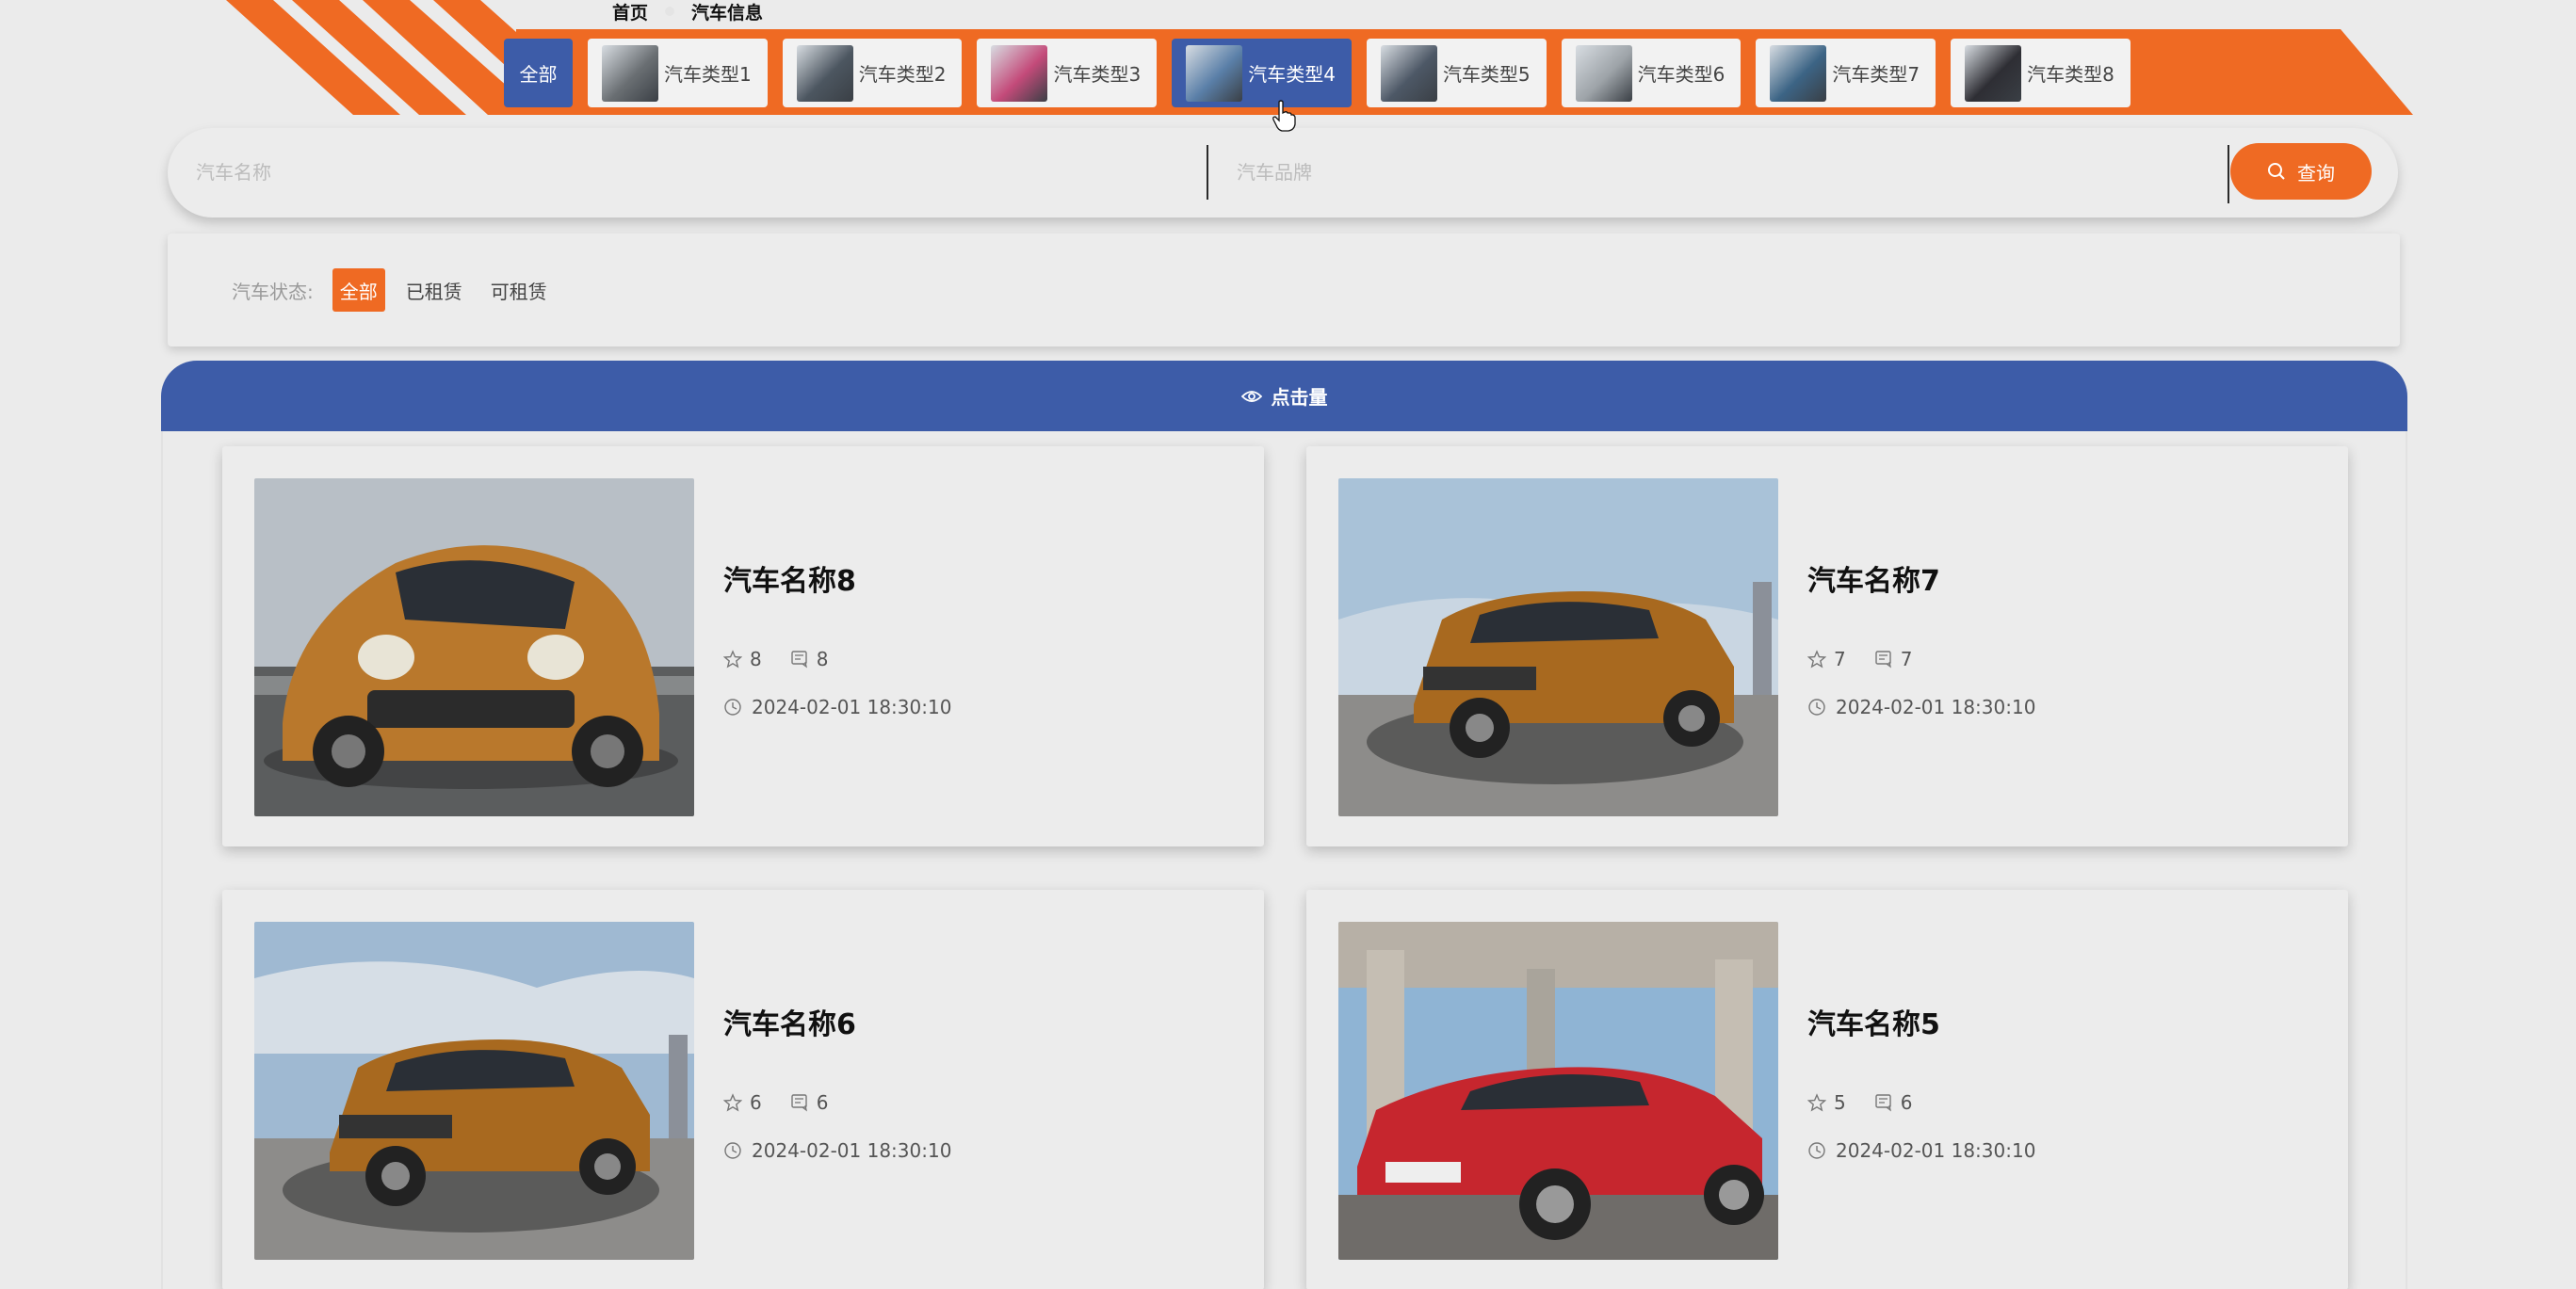 This screenshot has width=2576, height=1289. I want to click on car-stats: 5 6, so click(1873, 1102).